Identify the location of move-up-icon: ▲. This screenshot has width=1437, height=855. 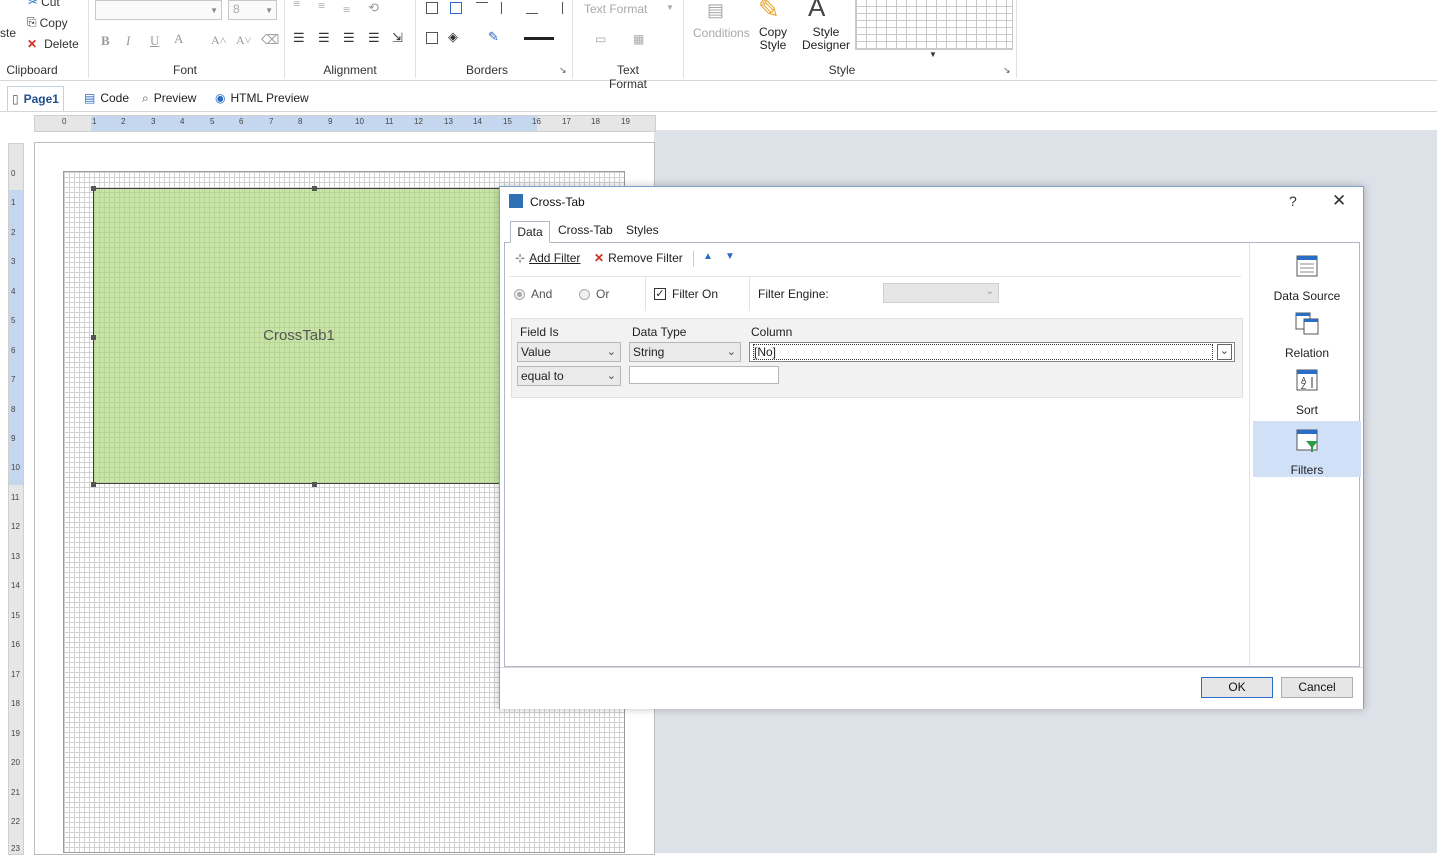
(708, 256).